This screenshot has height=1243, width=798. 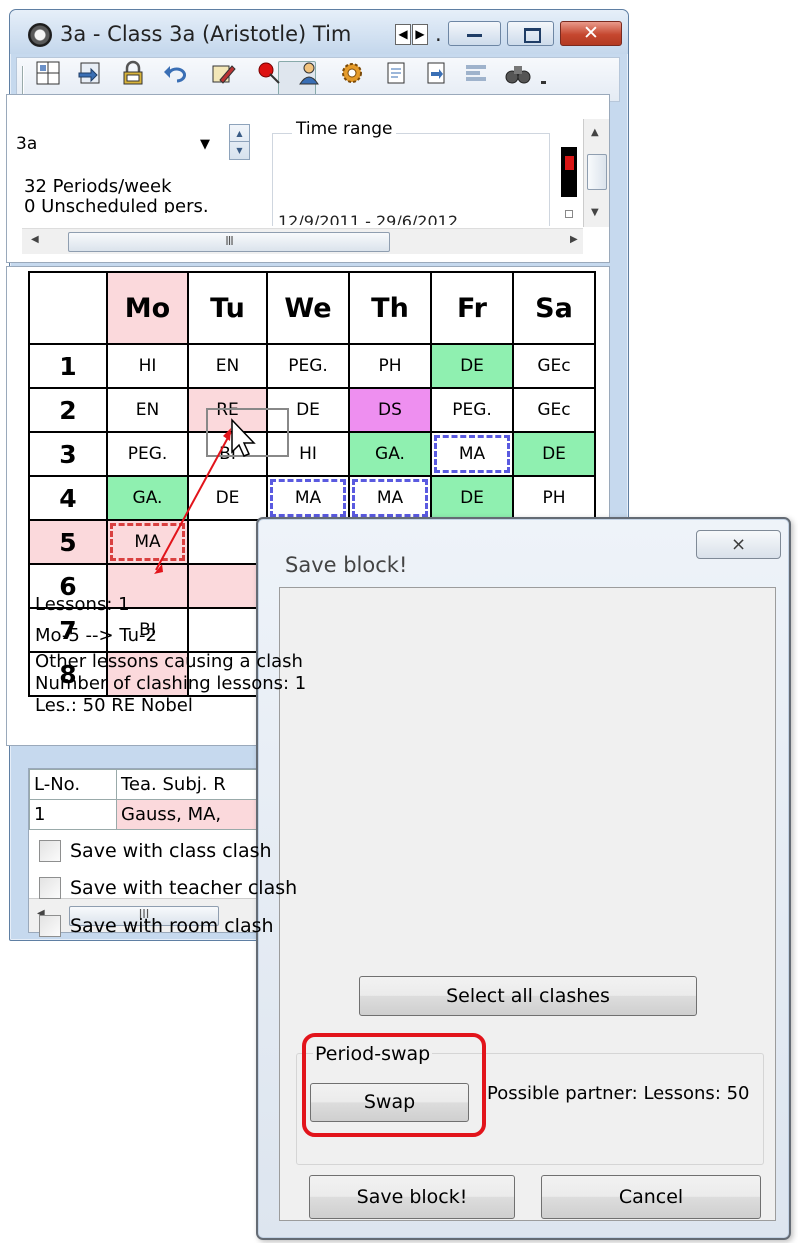 What do you see at coordinates (68, 410) in the screenshot?
I see `period-header: 2` at bounding box center [68, 410].